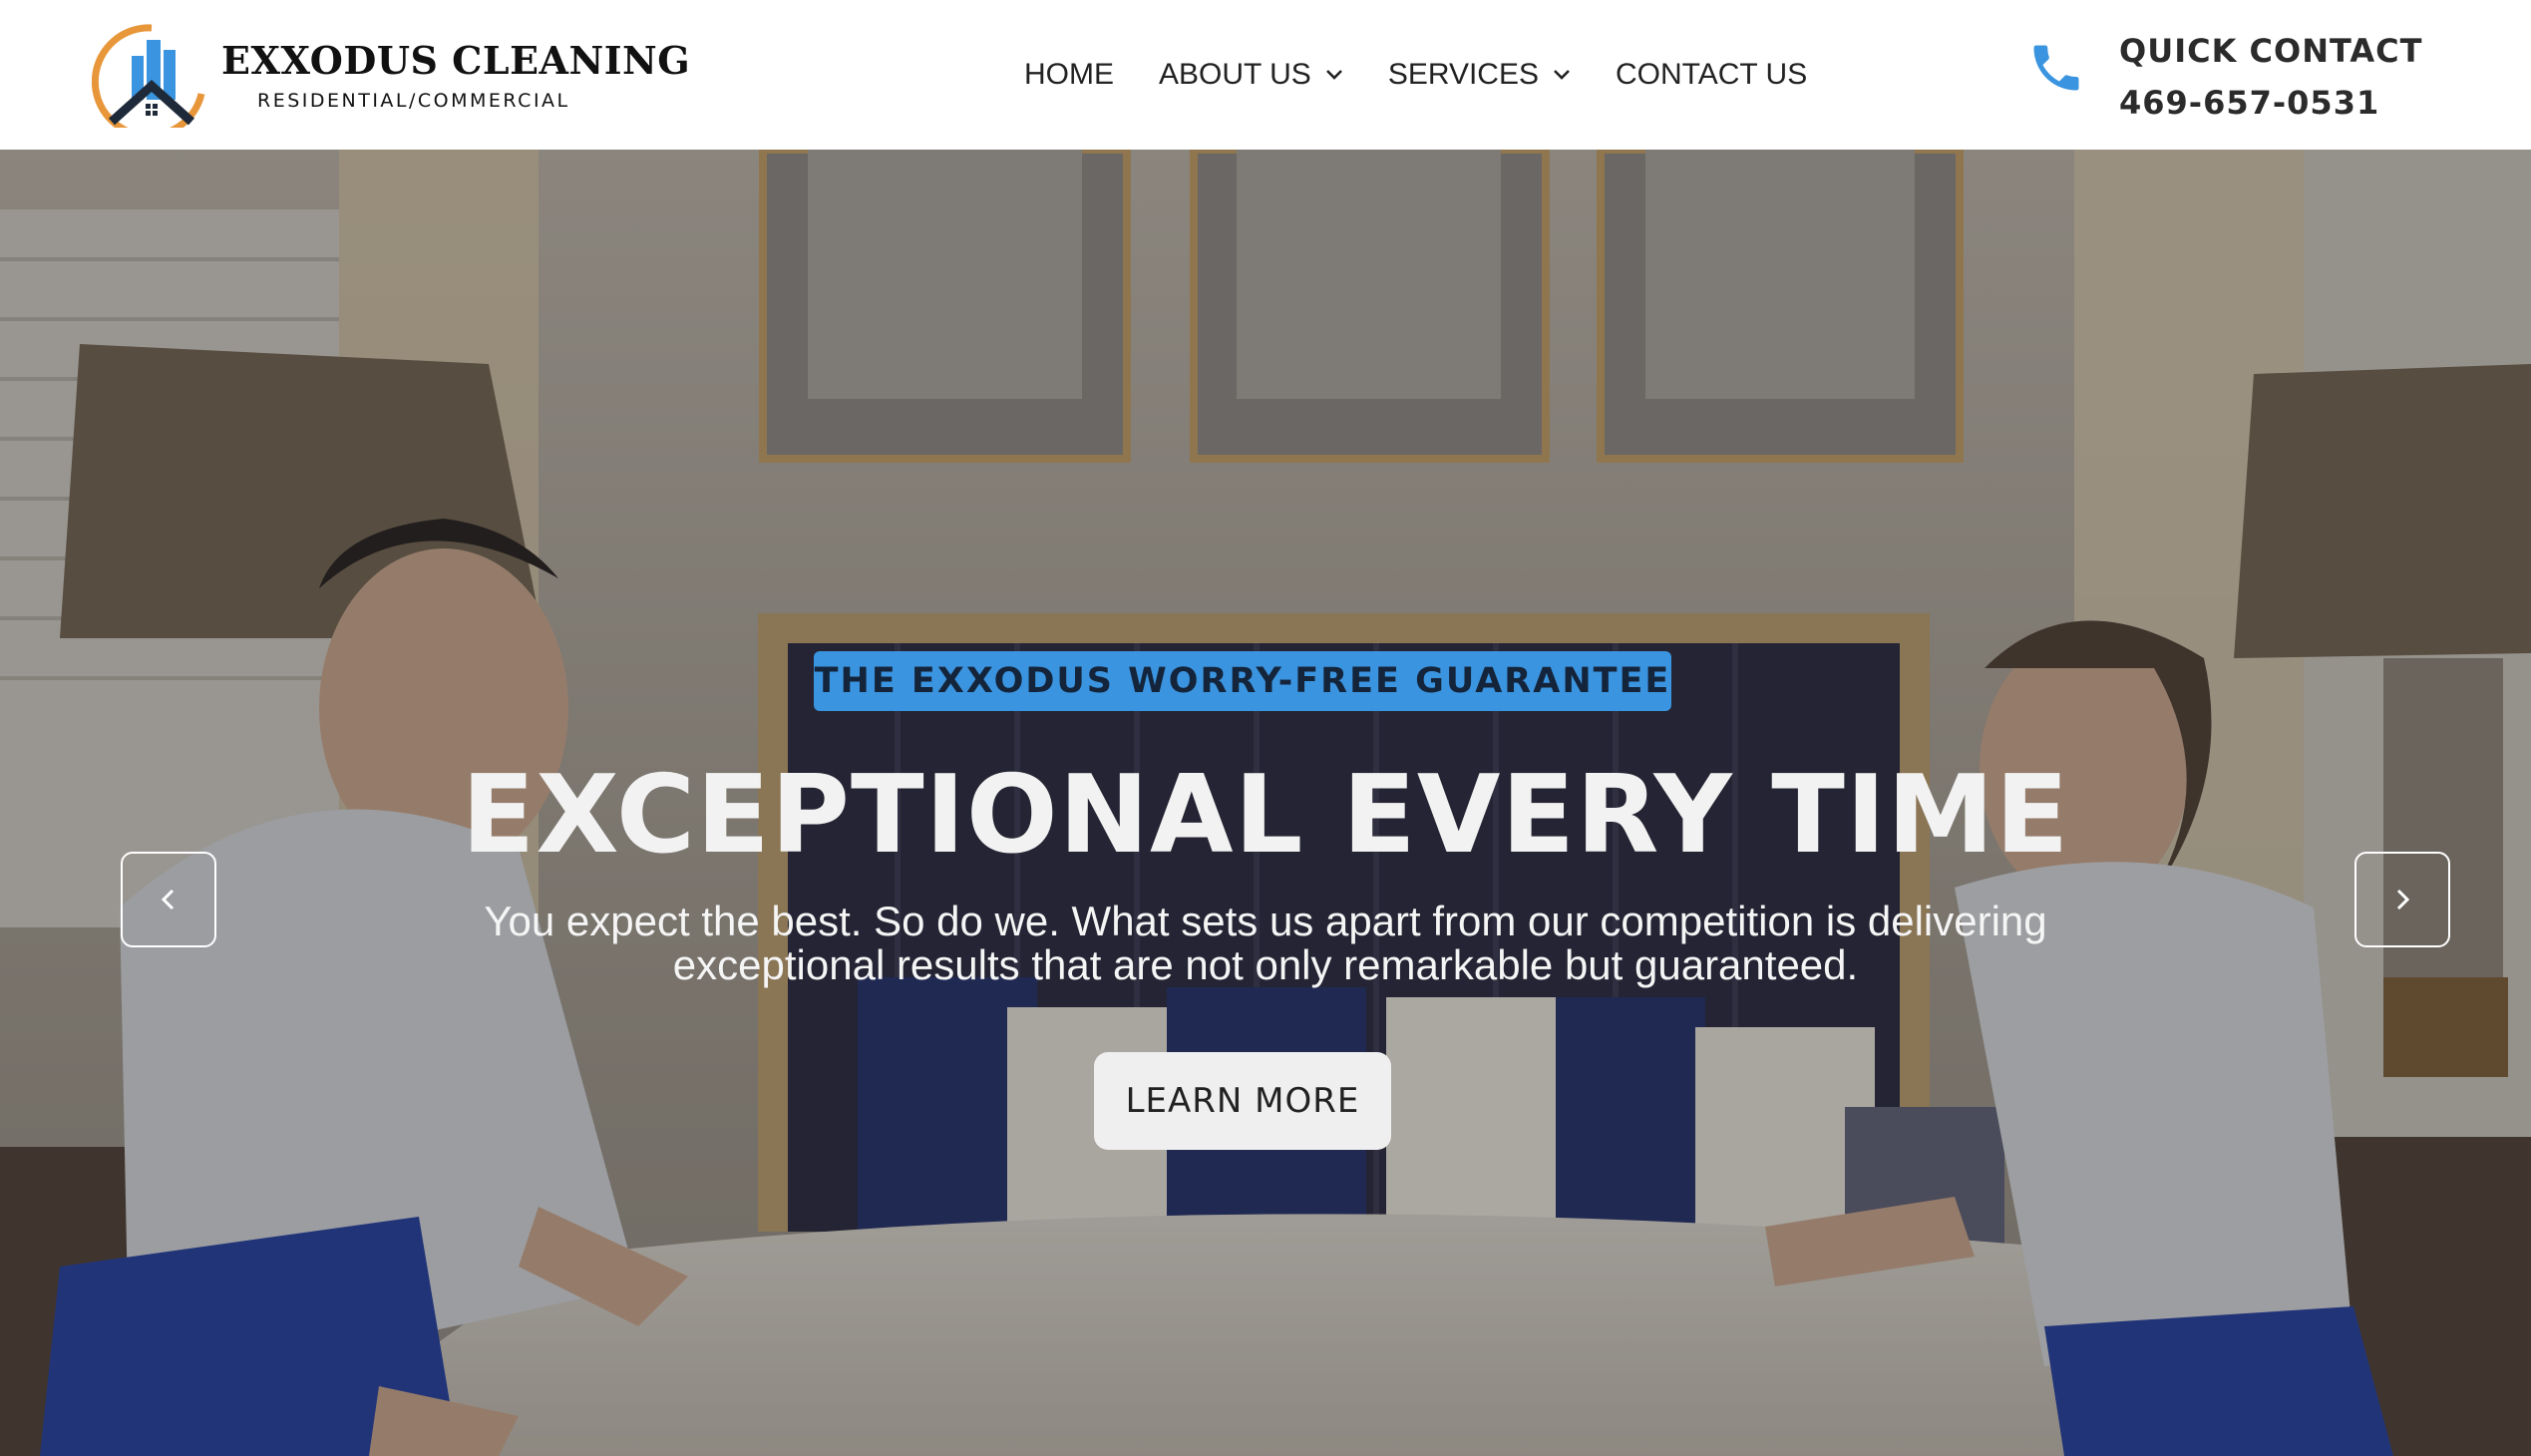 The width and height of the screenshot is (2531, 1456). I want to click on nav-item-services: SERVICES, so click(1479, 75).